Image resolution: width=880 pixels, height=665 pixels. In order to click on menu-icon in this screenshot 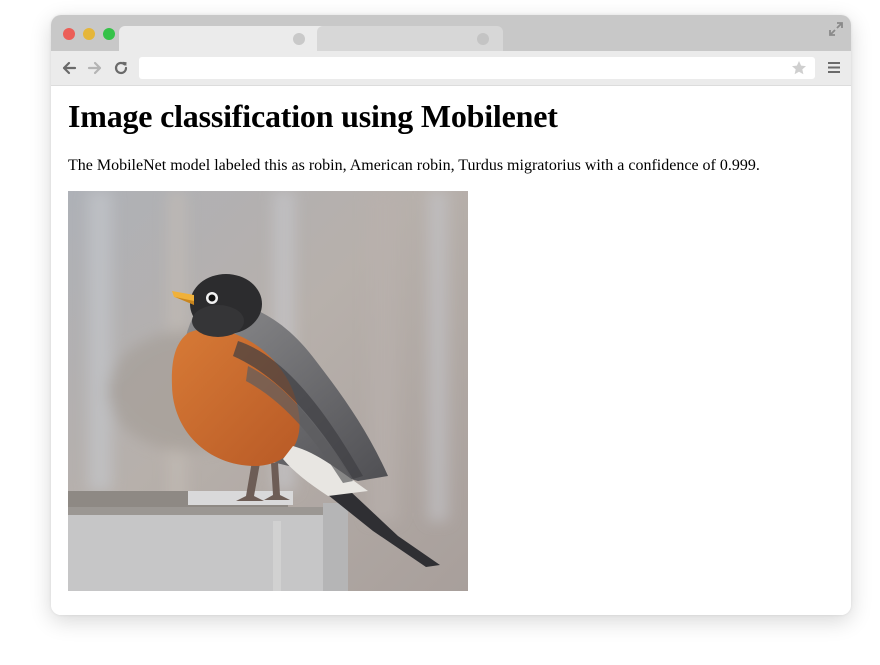, I will do `click(834, 67)`.